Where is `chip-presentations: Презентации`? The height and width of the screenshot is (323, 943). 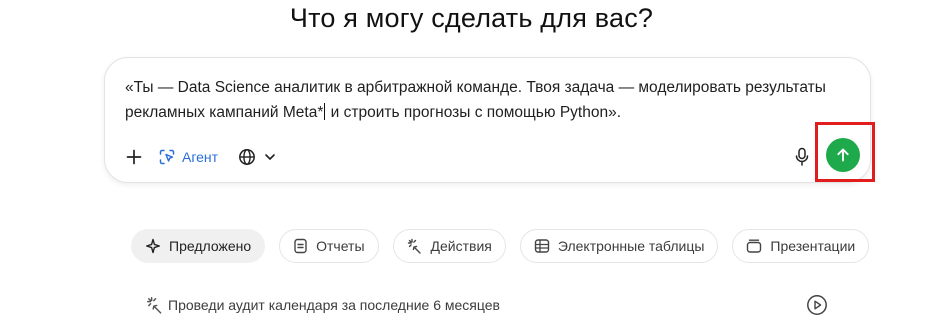
chip-presentations: Презентации is located at coordinates (801, 246).